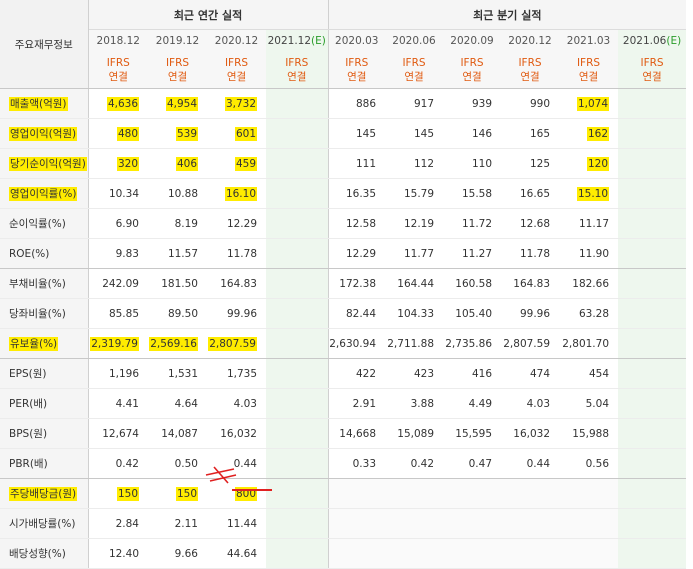 The image size is (693, 569). I want to click on cell-text: 105.40, so click(474, 313).